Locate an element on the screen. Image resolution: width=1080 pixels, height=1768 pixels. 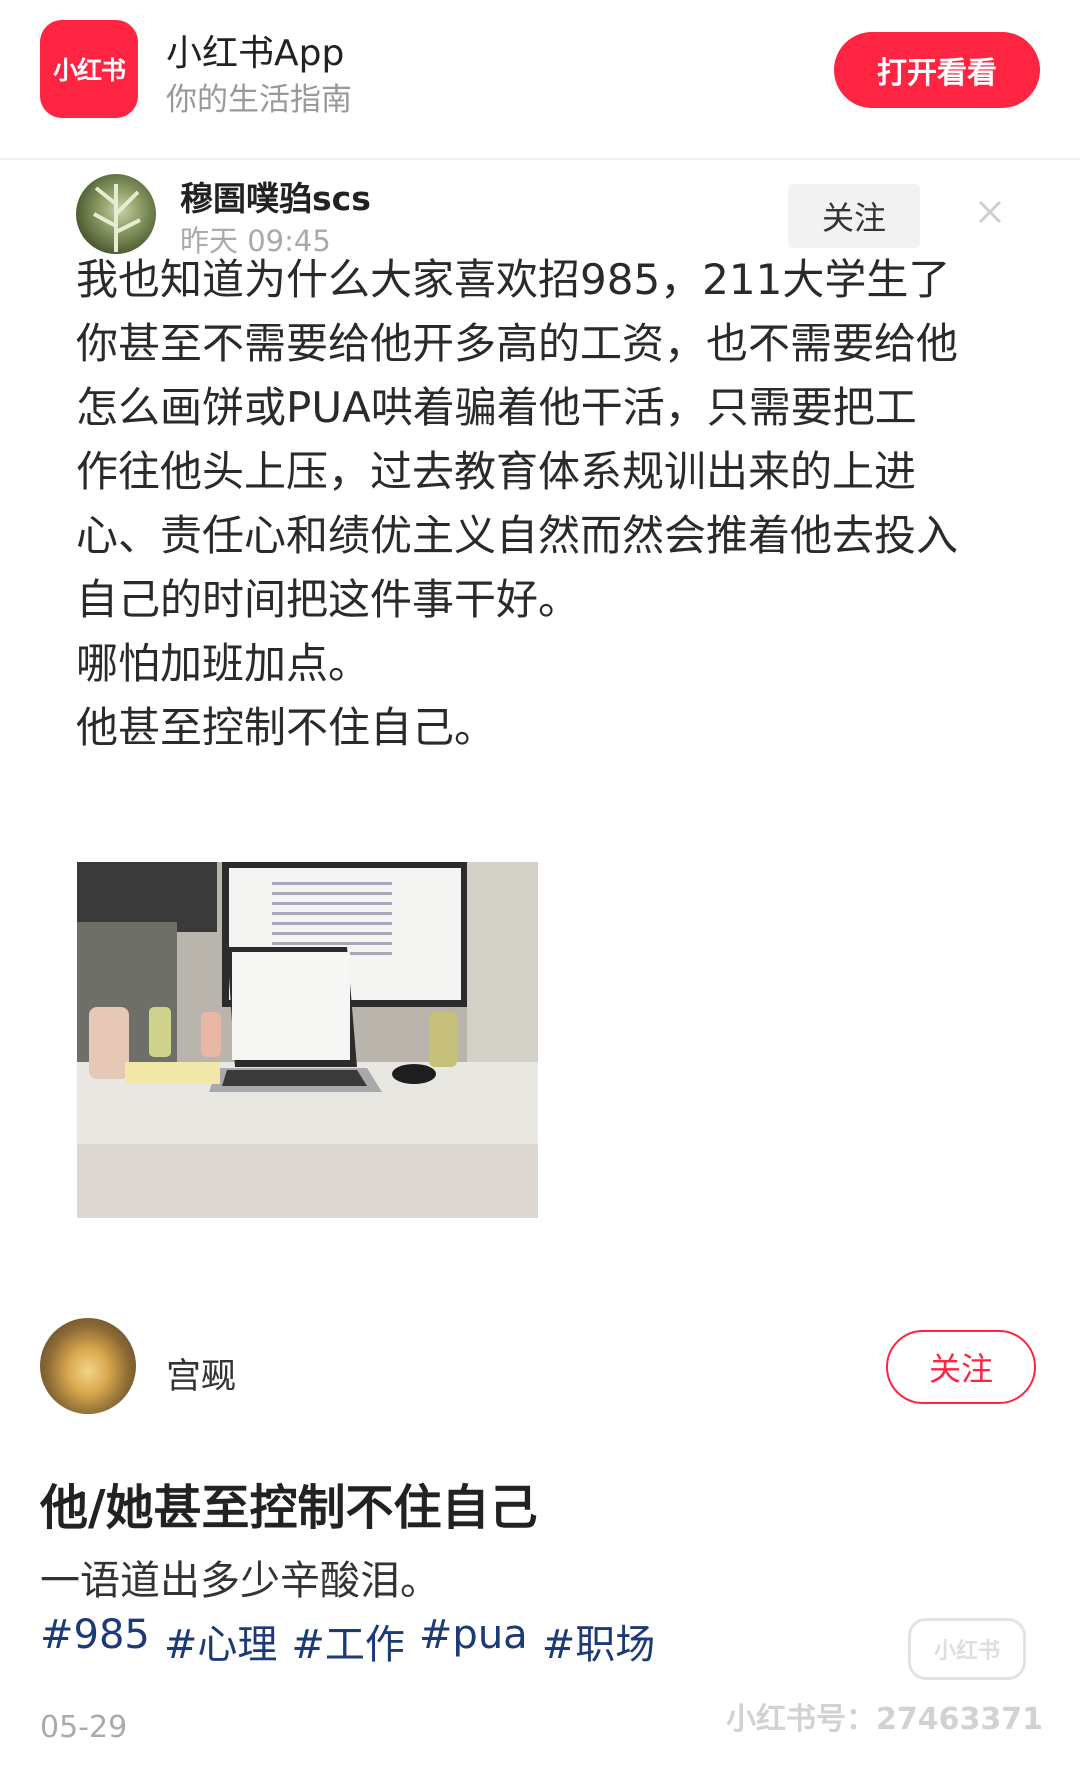
app-slogan: 你的生活指南 is located at coordinates (259, 100).